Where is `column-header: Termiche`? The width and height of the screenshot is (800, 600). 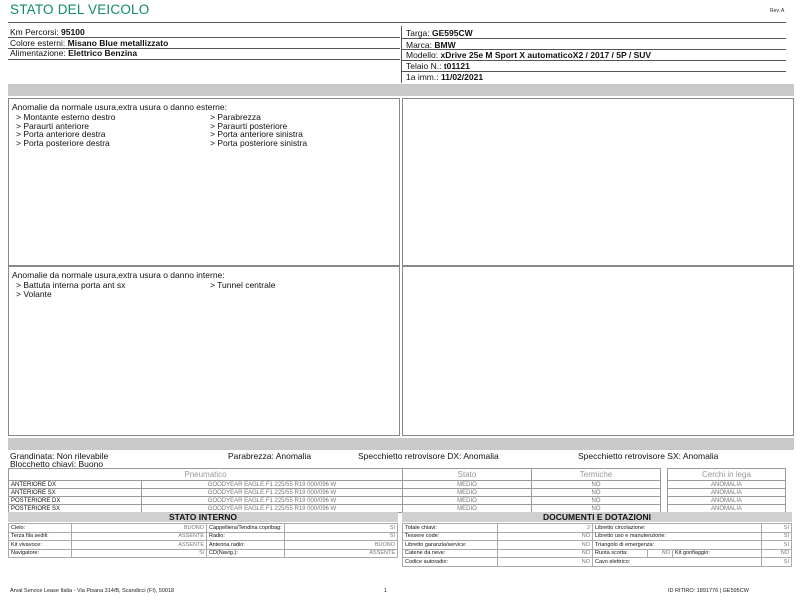 column-header: Termiche is located at coordinates (596, 474).